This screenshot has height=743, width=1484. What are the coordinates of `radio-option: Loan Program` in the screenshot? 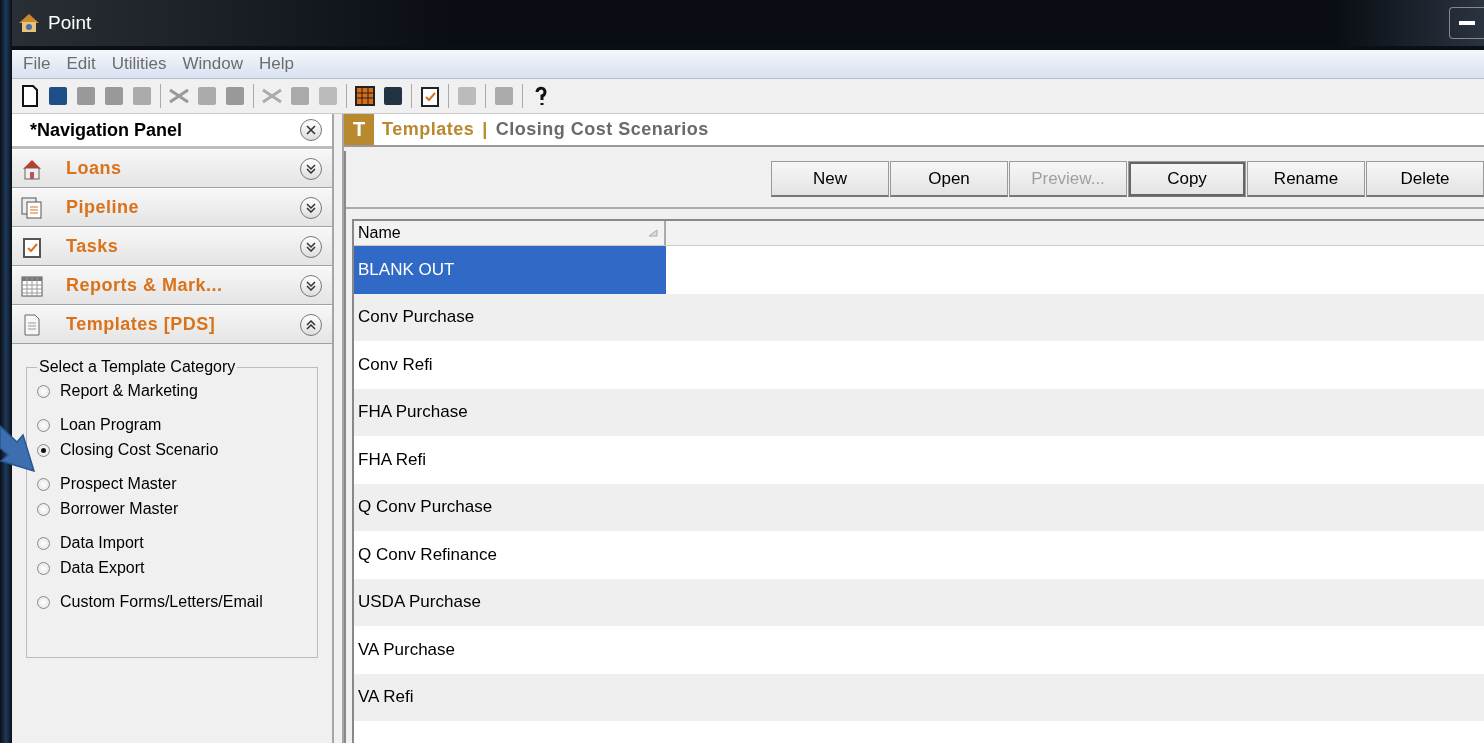 It's located at (172, 425).